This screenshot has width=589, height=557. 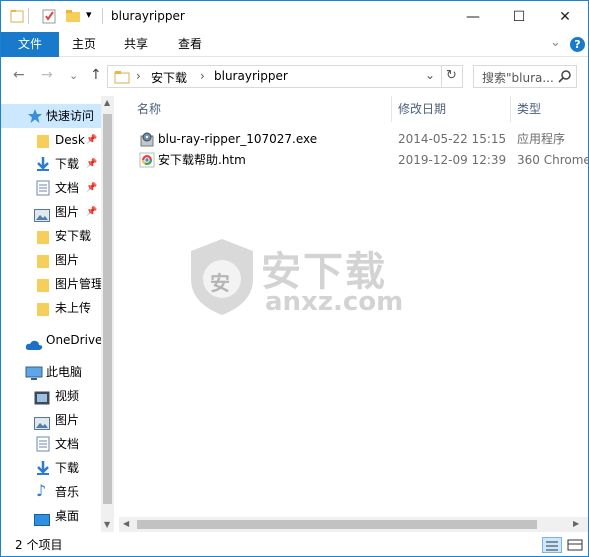 I want to click on star-icon, so click(x=34, y=115).